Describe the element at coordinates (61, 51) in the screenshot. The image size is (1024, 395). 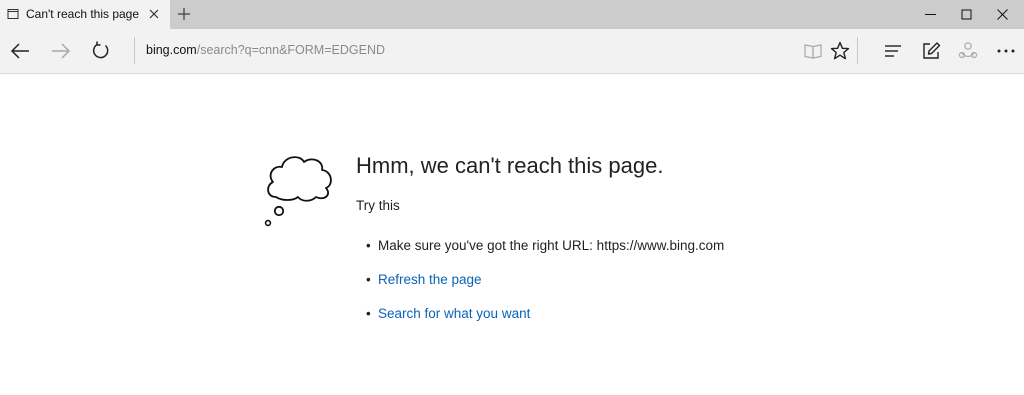
I see `forward-arrow-icon` at that location.